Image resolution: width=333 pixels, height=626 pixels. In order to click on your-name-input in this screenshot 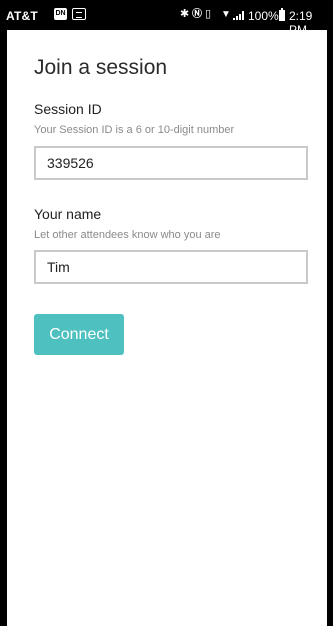, I will do `click(171, 267)`.